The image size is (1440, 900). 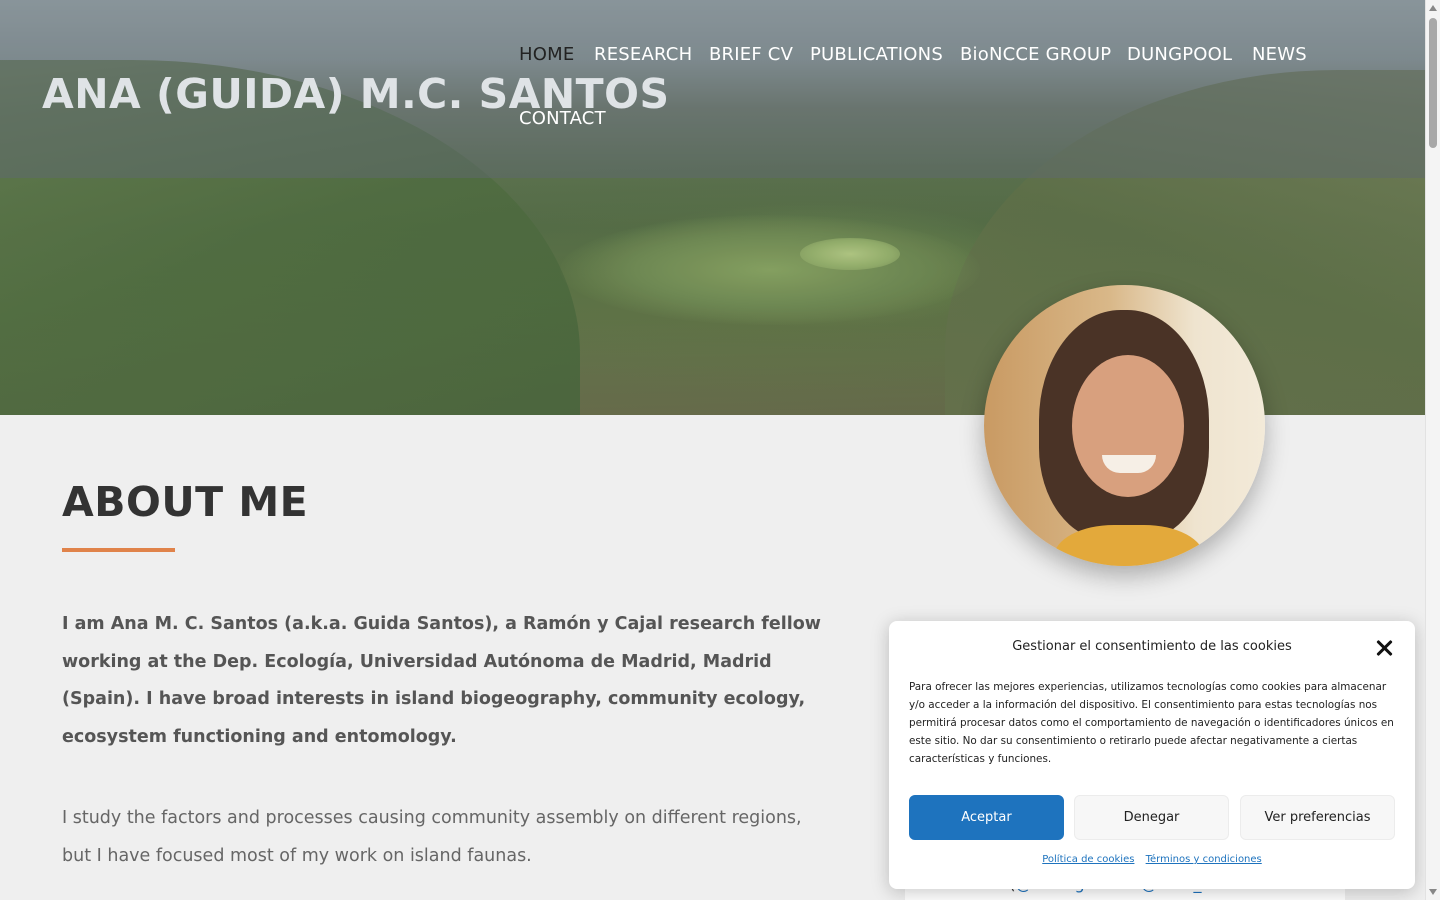 I want to click on scroll-up-icon, so click(x=1433, y=8).